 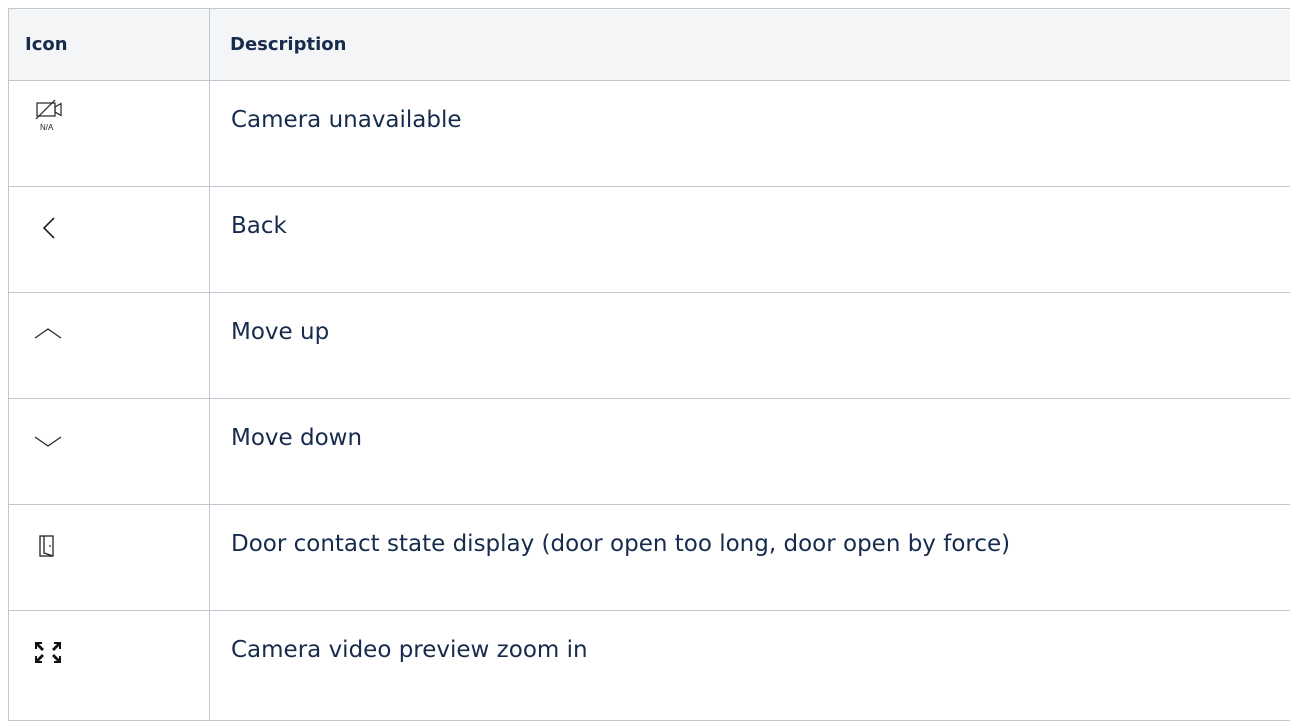 I want to click on camera-na-caption: N/A, so click(x=47, y=127).